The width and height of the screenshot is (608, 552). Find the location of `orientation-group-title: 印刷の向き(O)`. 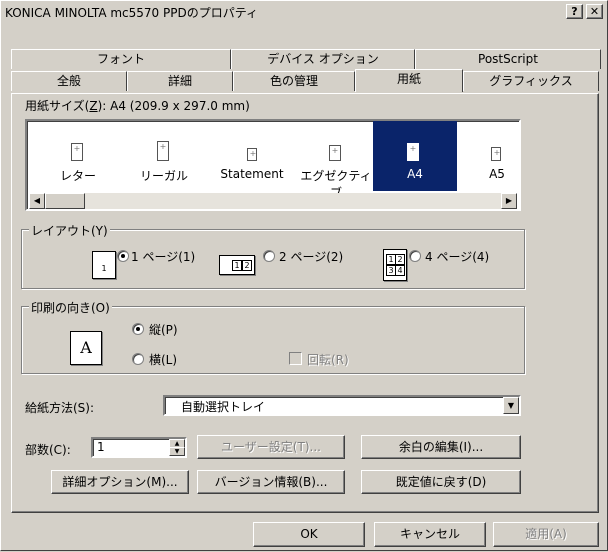

orientation-group-title: 印刷の向き(O) is located at coordinates (70, 307).